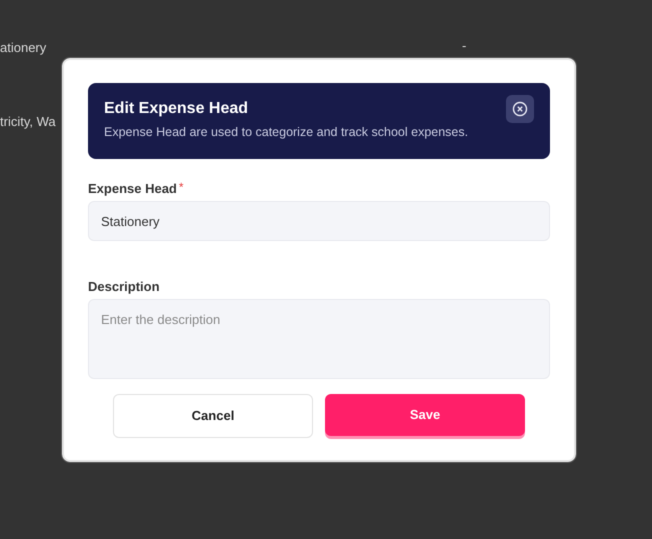 Image resolution: width=652 pixels, height=539 pixels. What do you see at coordinates (181, 187) in the screenshot?
I see `required-mark: *` at bounding box center [181, 187].